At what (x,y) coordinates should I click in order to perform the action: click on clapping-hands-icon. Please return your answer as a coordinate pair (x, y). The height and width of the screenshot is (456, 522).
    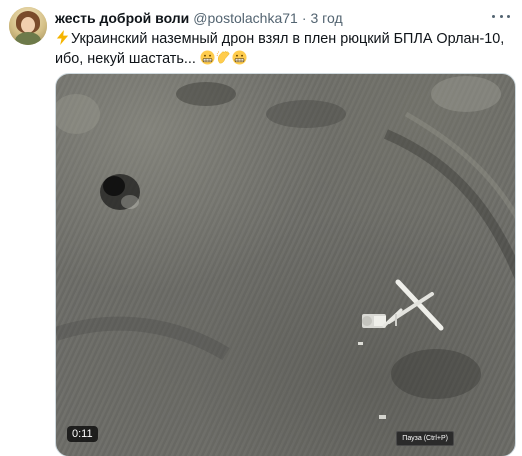
    Looking at the image, I should click on (223, 57).